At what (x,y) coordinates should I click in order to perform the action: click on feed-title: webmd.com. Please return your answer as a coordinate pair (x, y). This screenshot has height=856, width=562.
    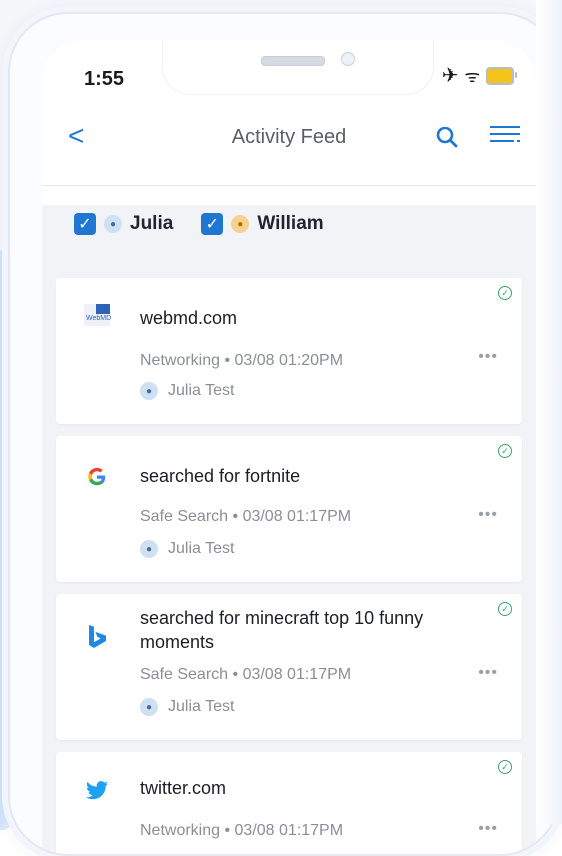
    Looking at the image, I should click on (189, 318).